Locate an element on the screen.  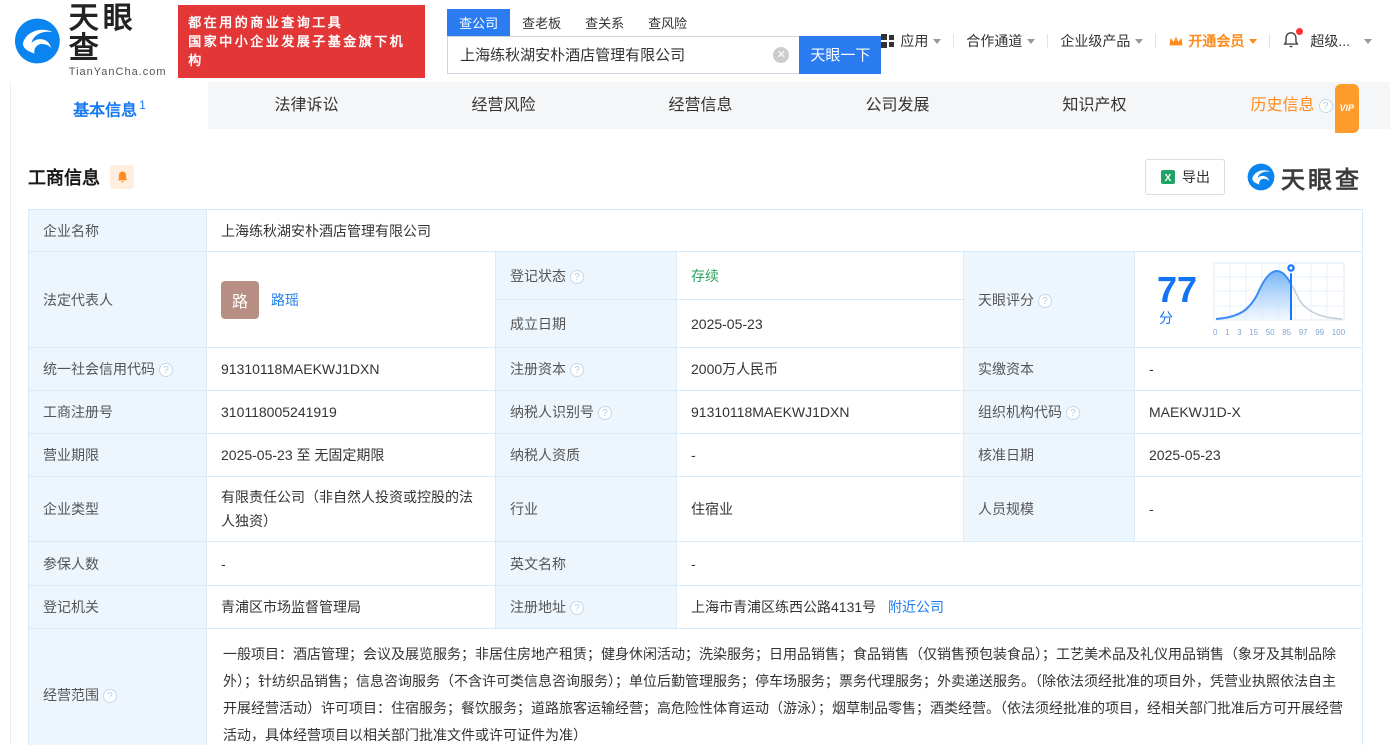
taxpayer-quality-label: 纳税人资质 is located at coordinates (586, 455).